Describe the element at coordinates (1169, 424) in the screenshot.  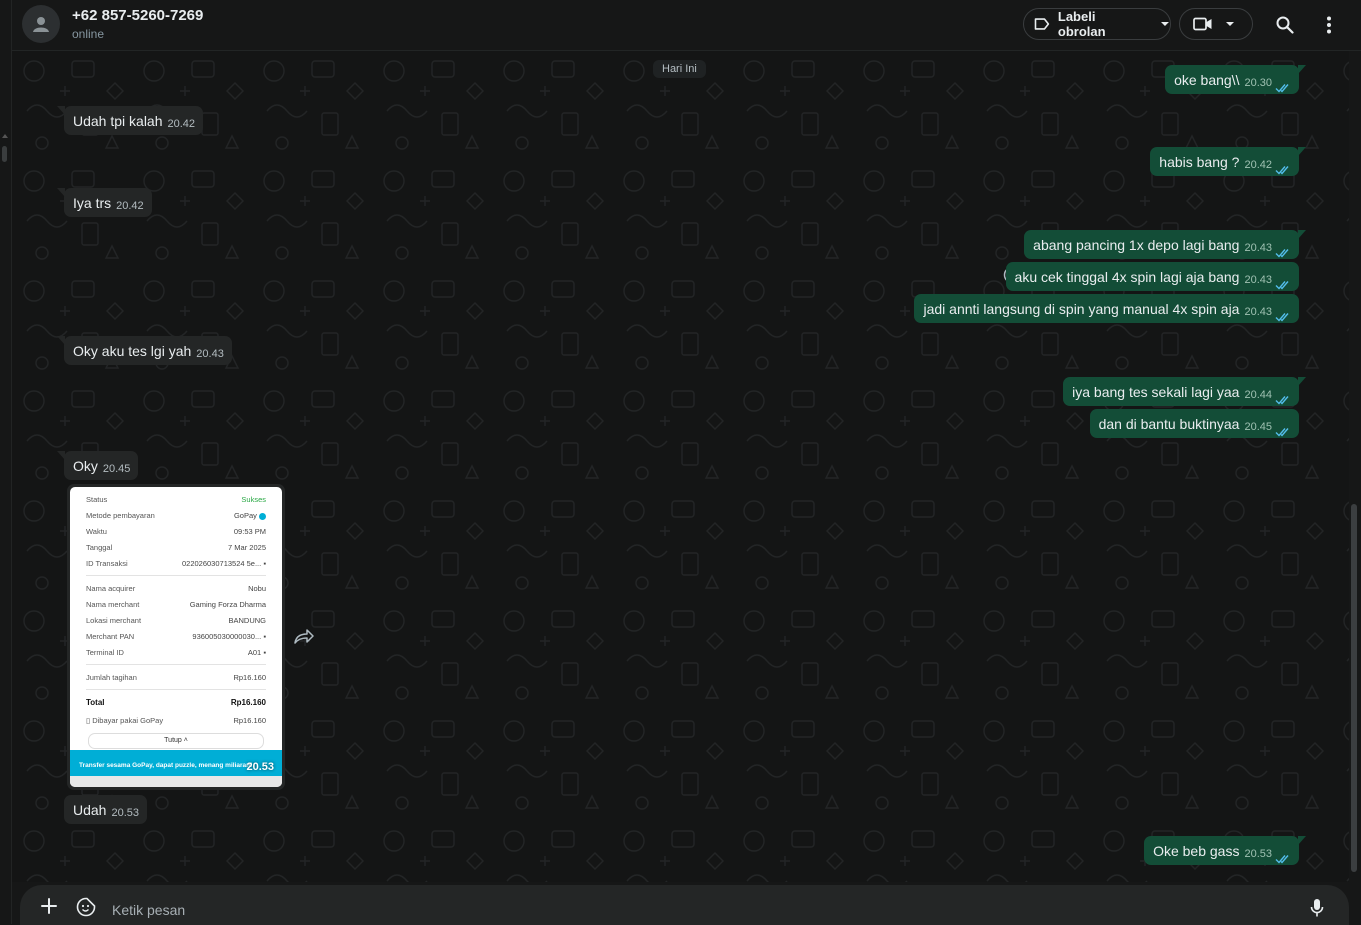
I see `message-text: dan di bantu buktinyaa` at that location.